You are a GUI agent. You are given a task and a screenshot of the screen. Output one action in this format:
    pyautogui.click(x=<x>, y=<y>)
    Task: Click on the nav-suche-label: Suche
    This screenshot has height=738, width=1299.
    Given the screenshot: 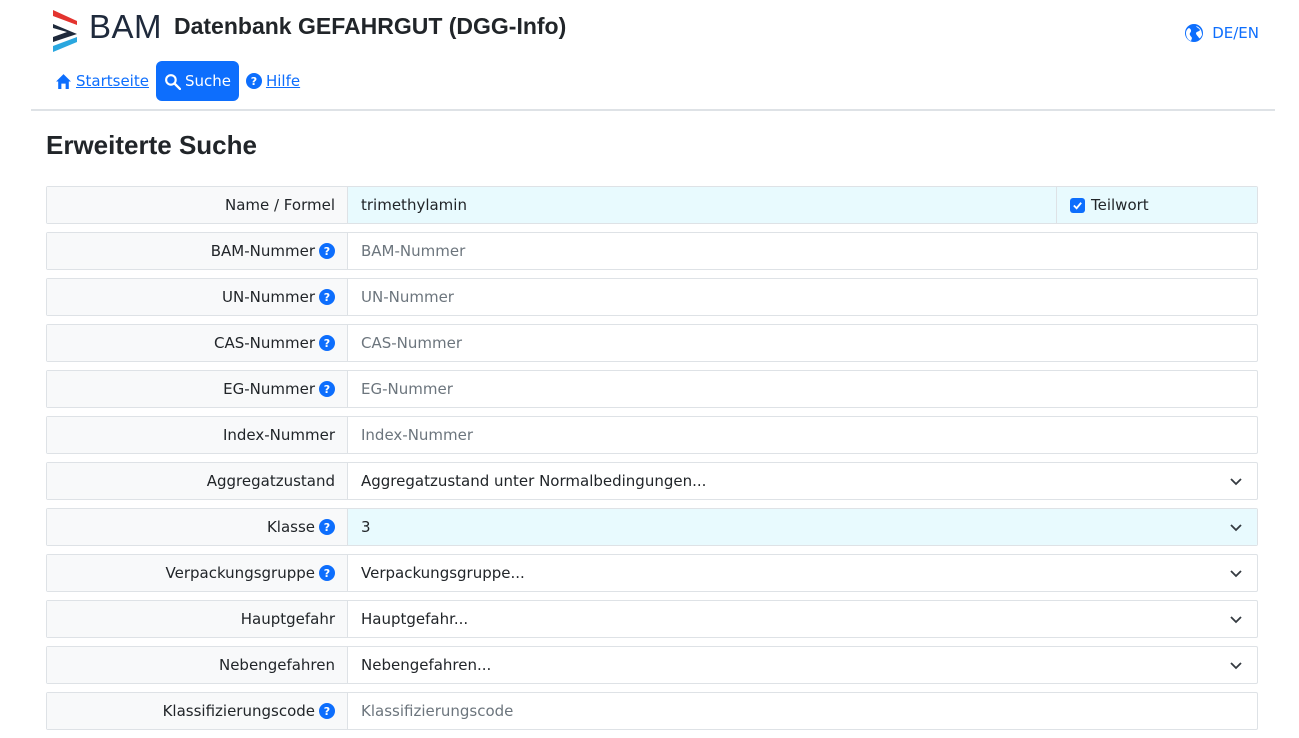 What is the action you would take?
    pyautogui.click(x=207, y=81)
    